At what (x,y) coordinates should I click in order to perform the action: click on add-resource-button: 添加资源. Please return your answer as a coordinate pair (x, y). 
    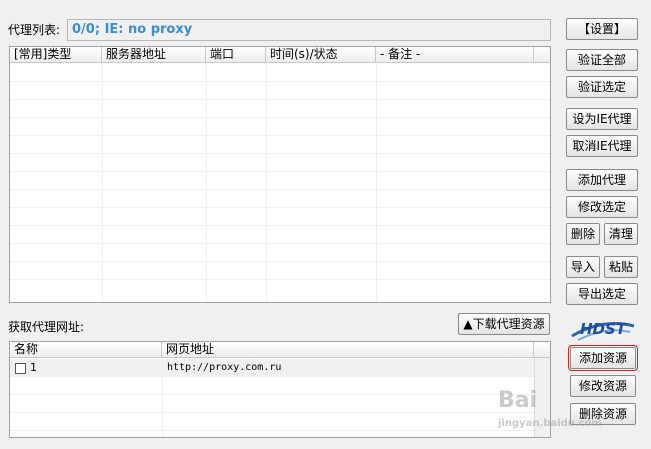
    Looking at the image, I should click on (603, 358).